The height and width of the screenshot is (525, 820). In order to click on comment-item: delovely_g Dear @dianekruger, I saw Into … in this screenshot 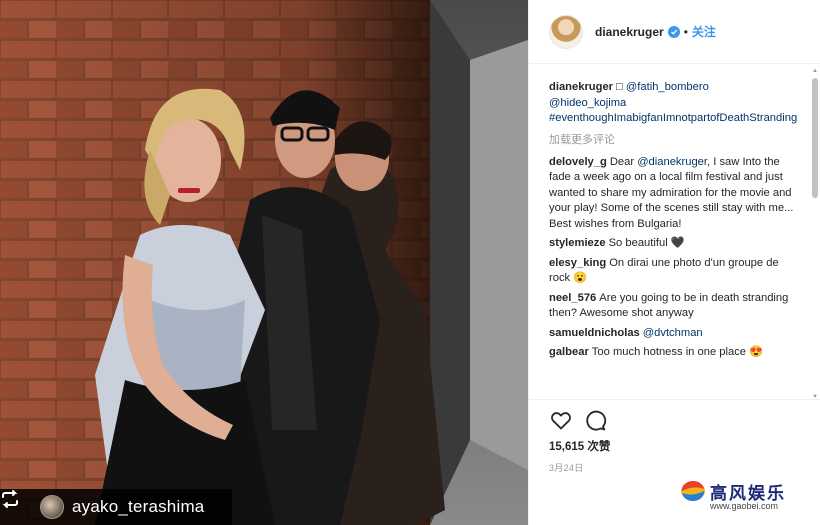, I will do `click(675, 194)`.